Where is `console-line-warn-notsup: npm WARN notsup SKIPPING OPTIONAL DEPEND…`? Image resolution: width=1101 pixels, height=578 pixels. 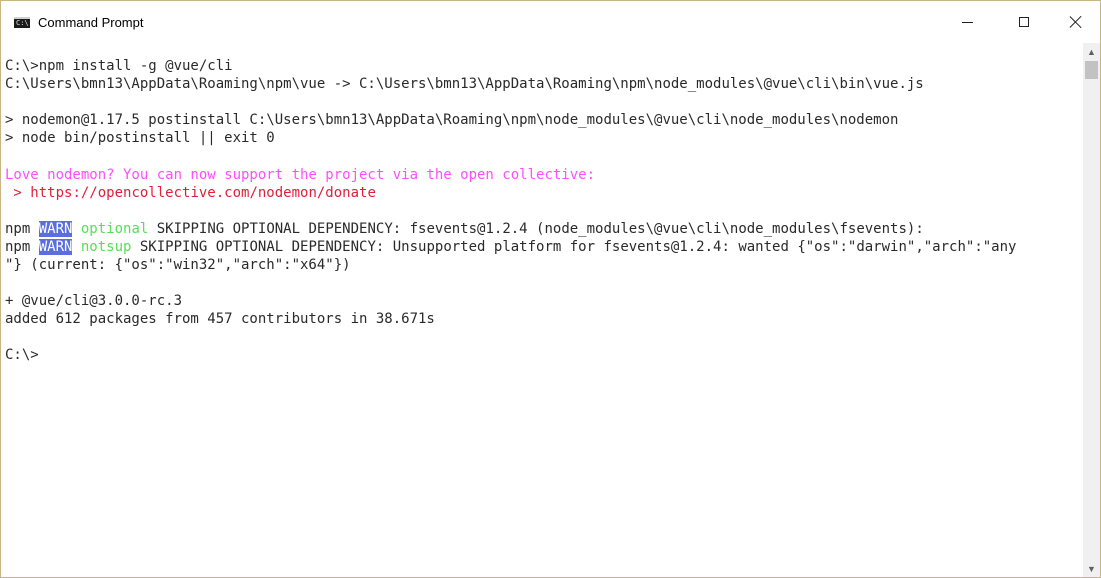
console-line-warn-notsup: npm WARN notsup SKIPPING OPTIONAL DEPEND… is located at coordinates (510, 247).